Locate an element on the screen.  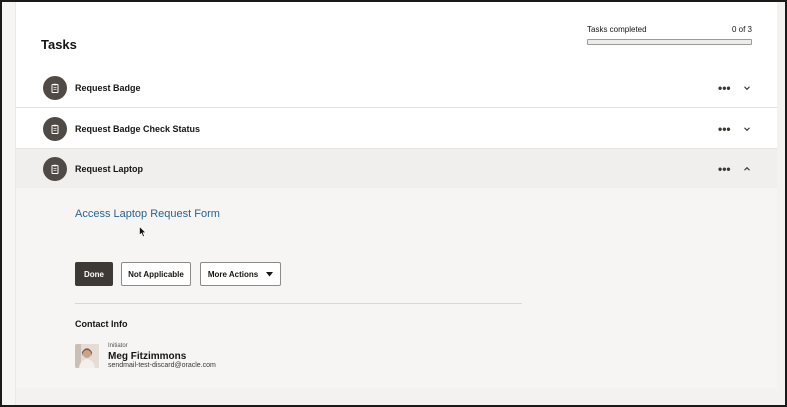
task-title: Request Laptop is located at coordinates (109, 168).